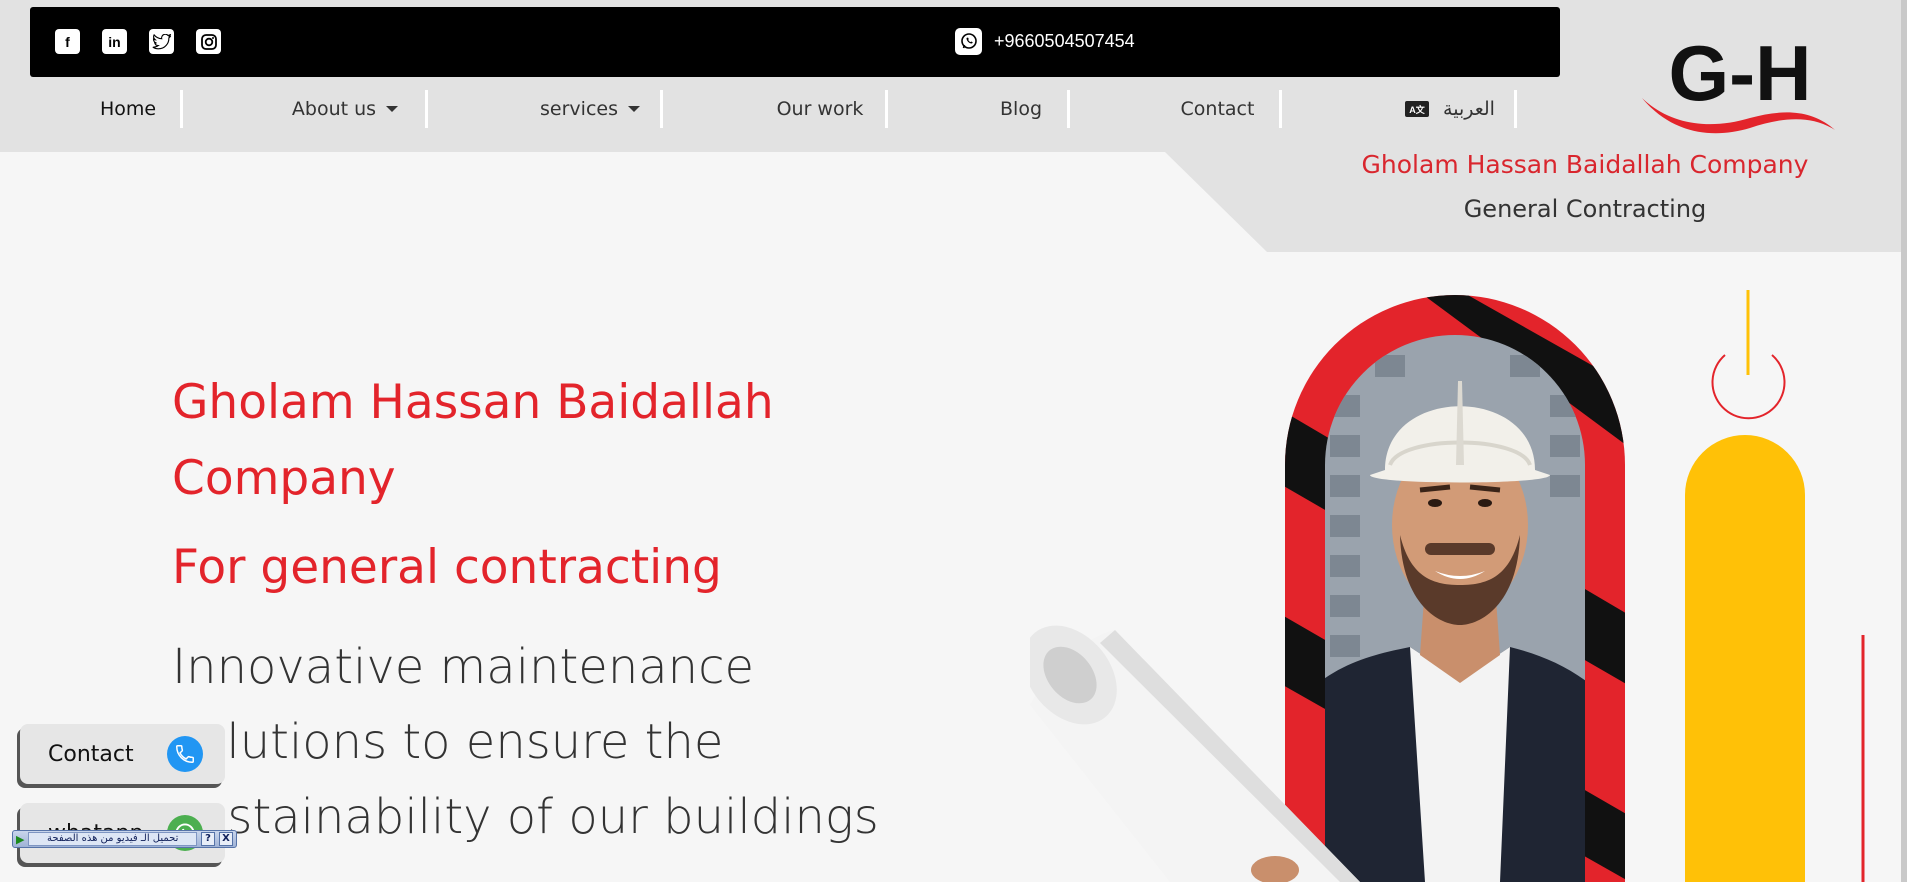 The width and height of the screenshot is (1907, 882). Describe the element at coordinates (968, 41) in the screenshot. I see `whatsapp-icon` at that location.